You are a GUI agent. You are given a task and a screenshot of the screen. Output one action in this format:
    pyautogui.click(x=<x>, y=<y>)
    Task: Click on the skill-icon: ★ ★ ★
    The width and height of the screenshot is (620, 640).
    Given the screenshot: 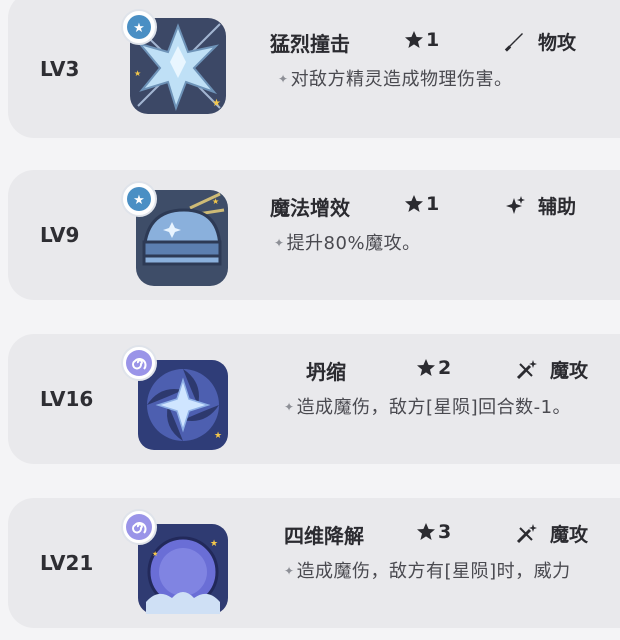 What is the action you would take?
    pyautogui.click(x=179, y=67)
    